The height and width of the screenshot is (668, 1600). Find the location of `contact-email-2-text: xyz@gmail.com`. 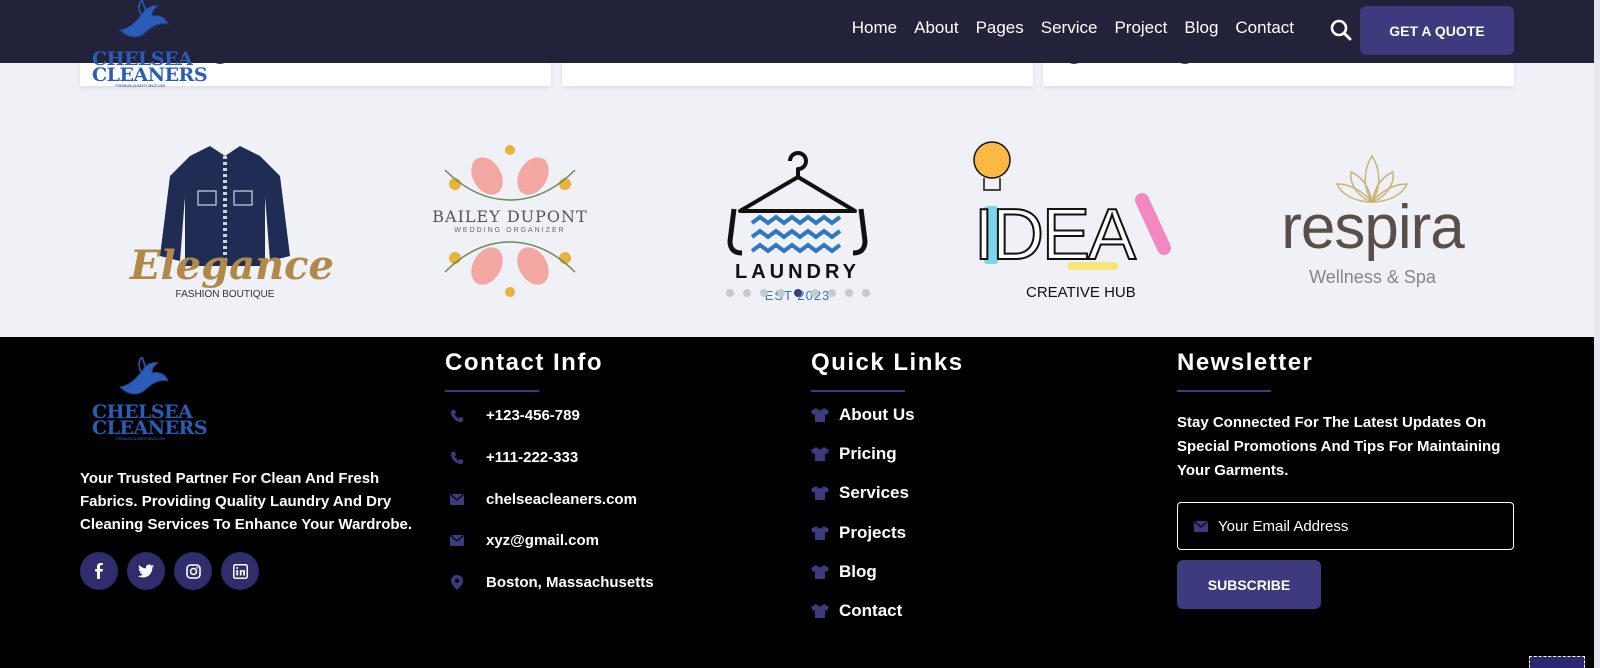

contact-email-2-text: xyz@gmail.com is located at coordinates (542, 540).